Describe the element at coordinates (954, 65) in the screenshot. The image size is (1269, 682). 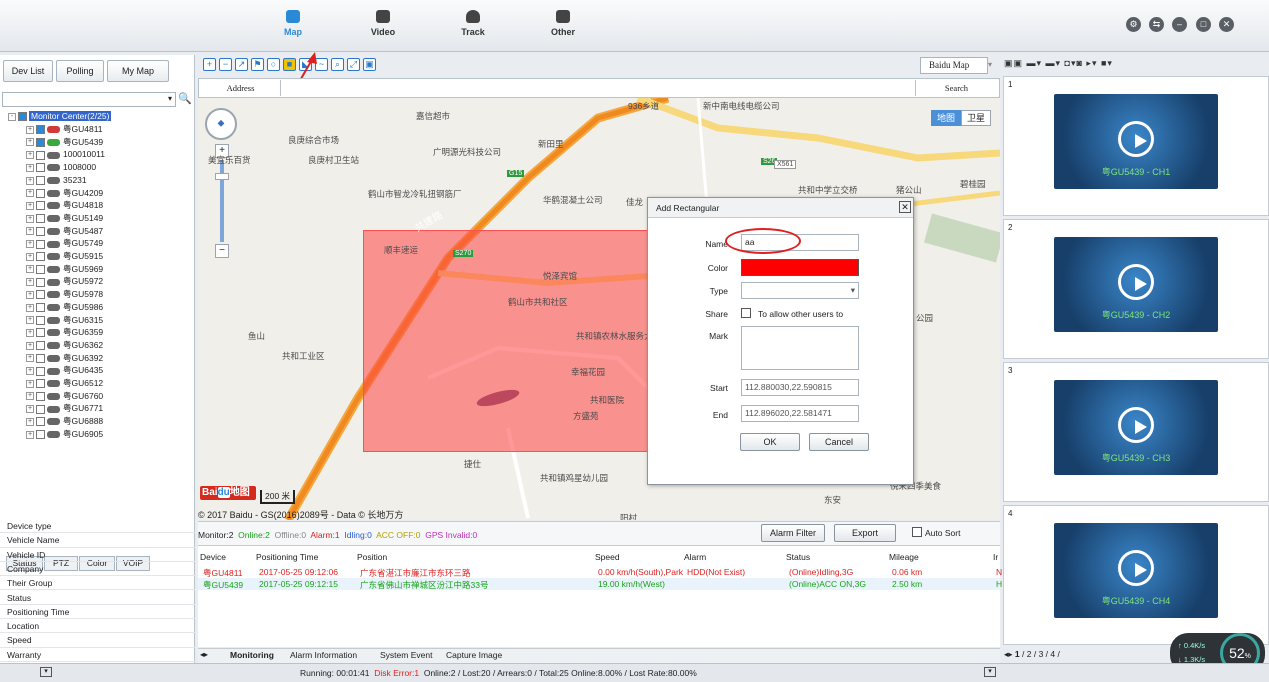
I see `map-provider-select: Baidu Map` at that location.